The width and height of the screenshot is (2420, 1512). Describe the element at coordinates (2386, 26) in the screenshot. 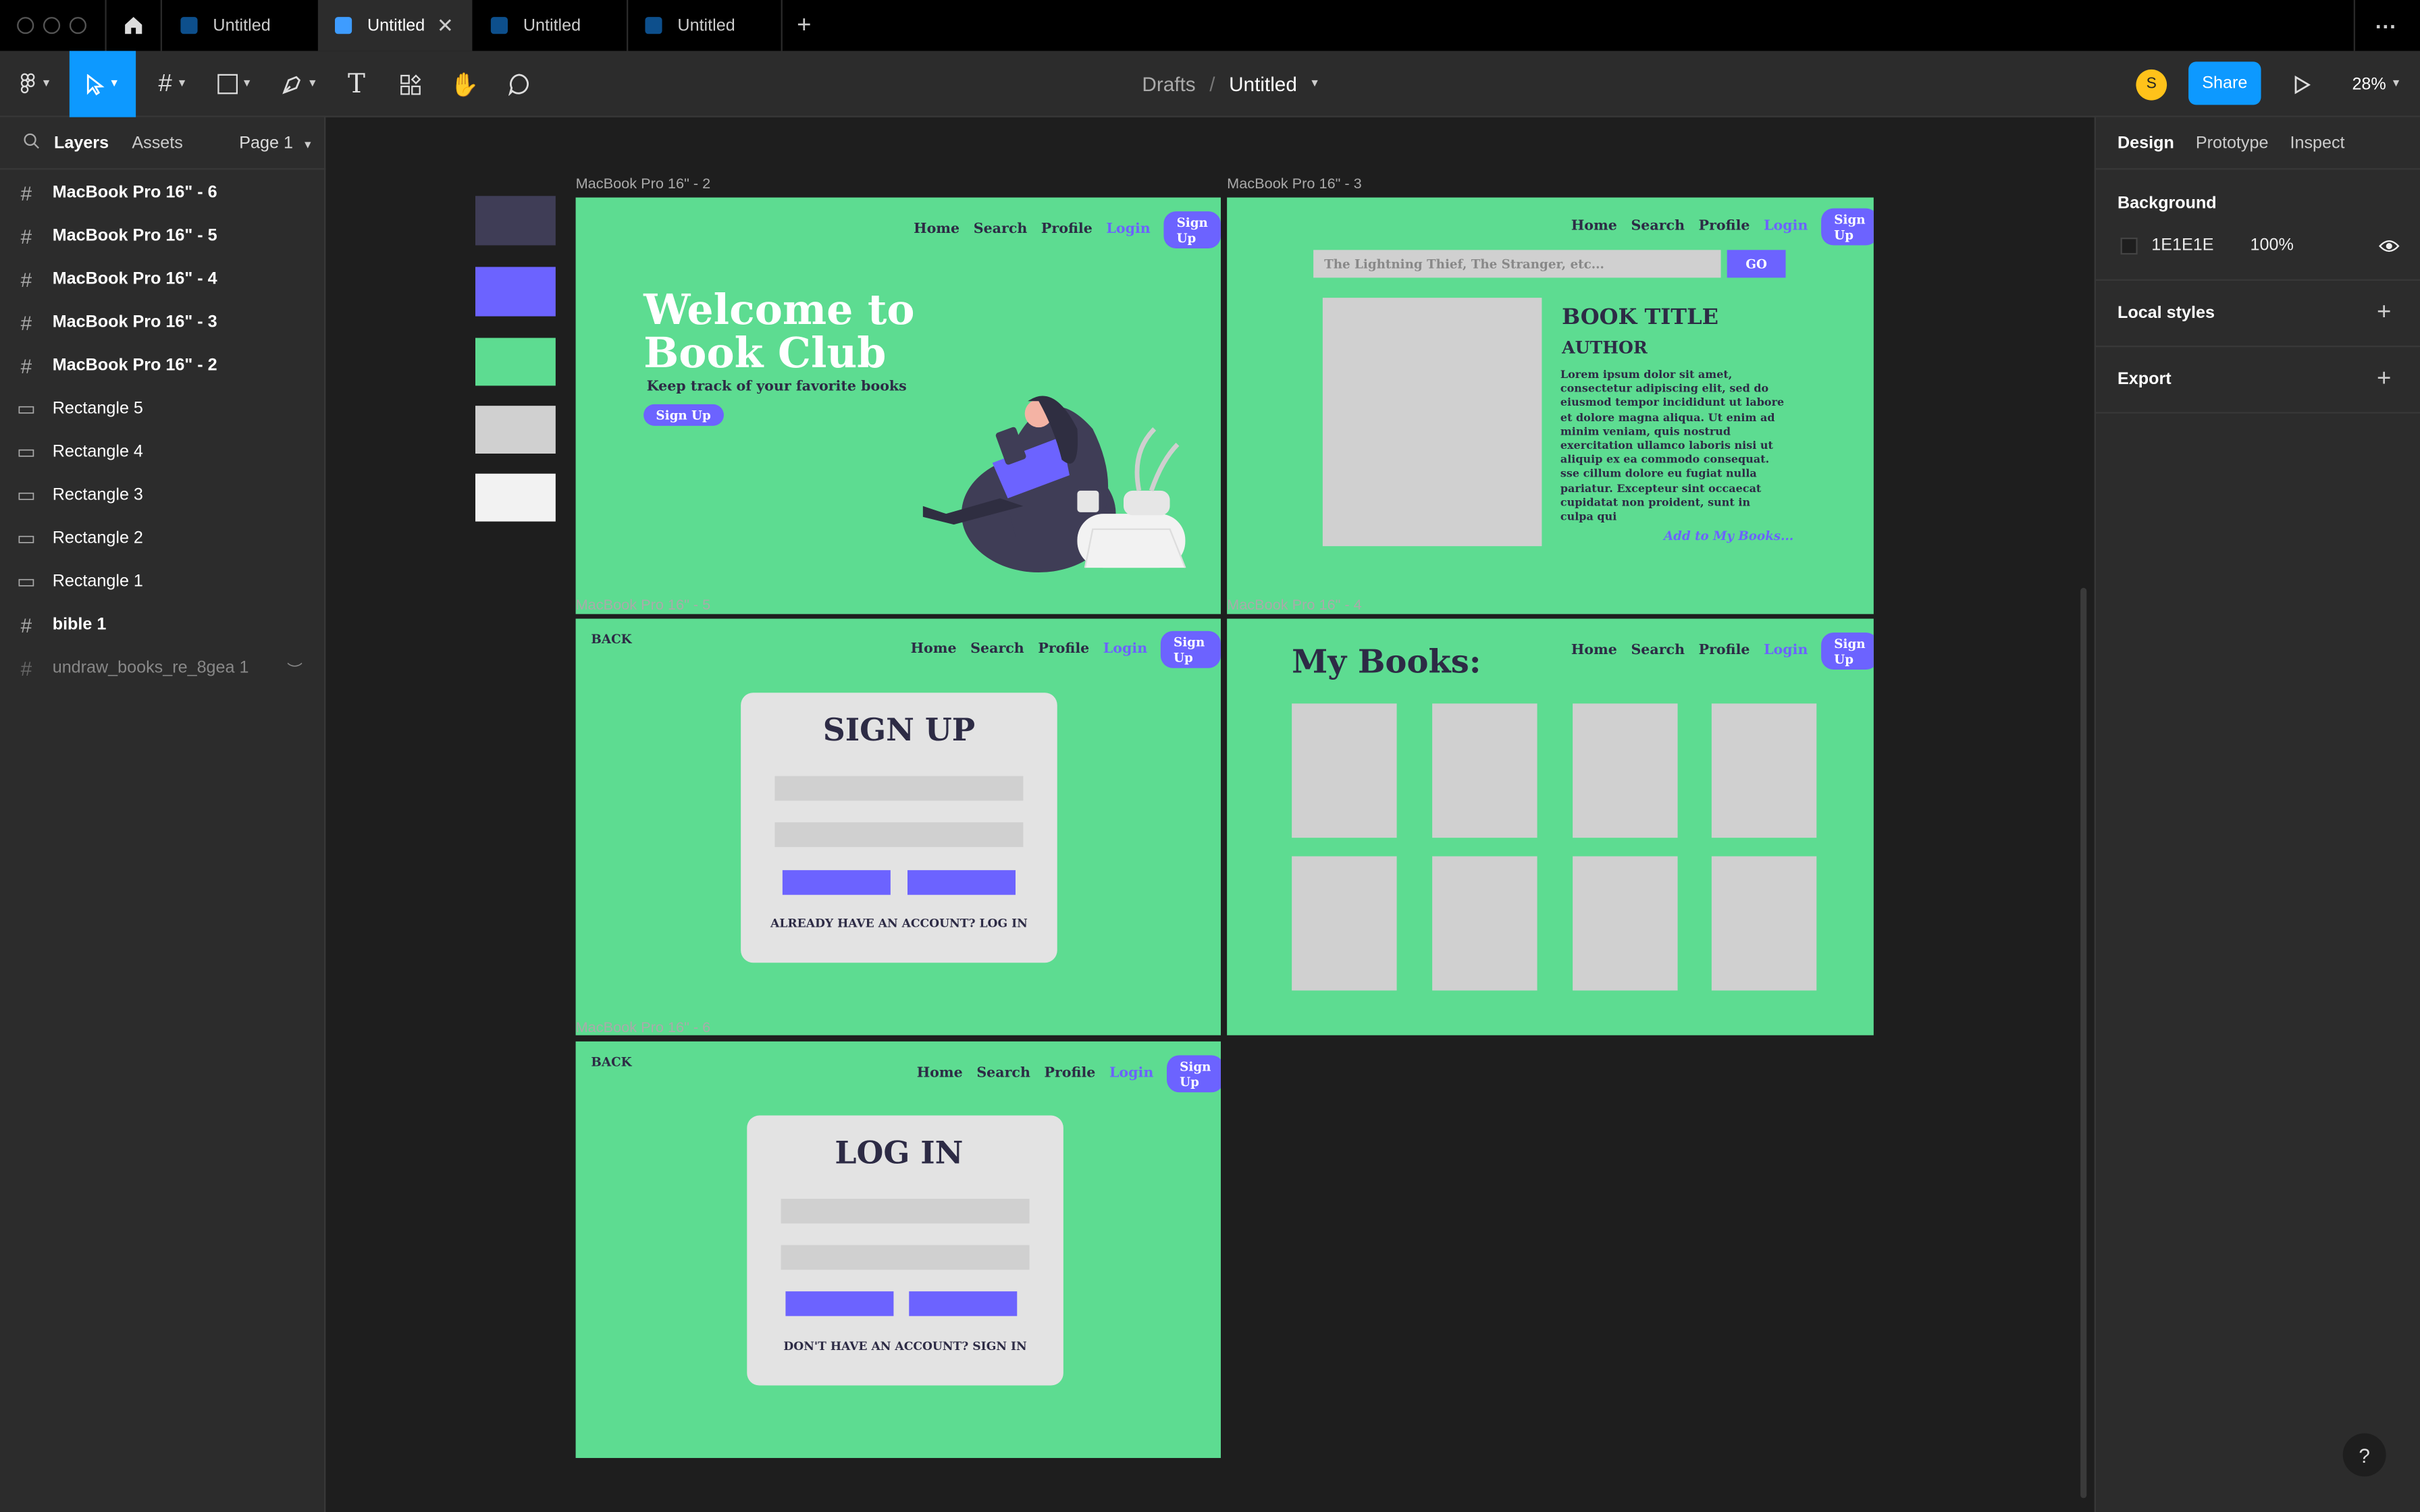

I see `more-menu-button: ···` at that location.